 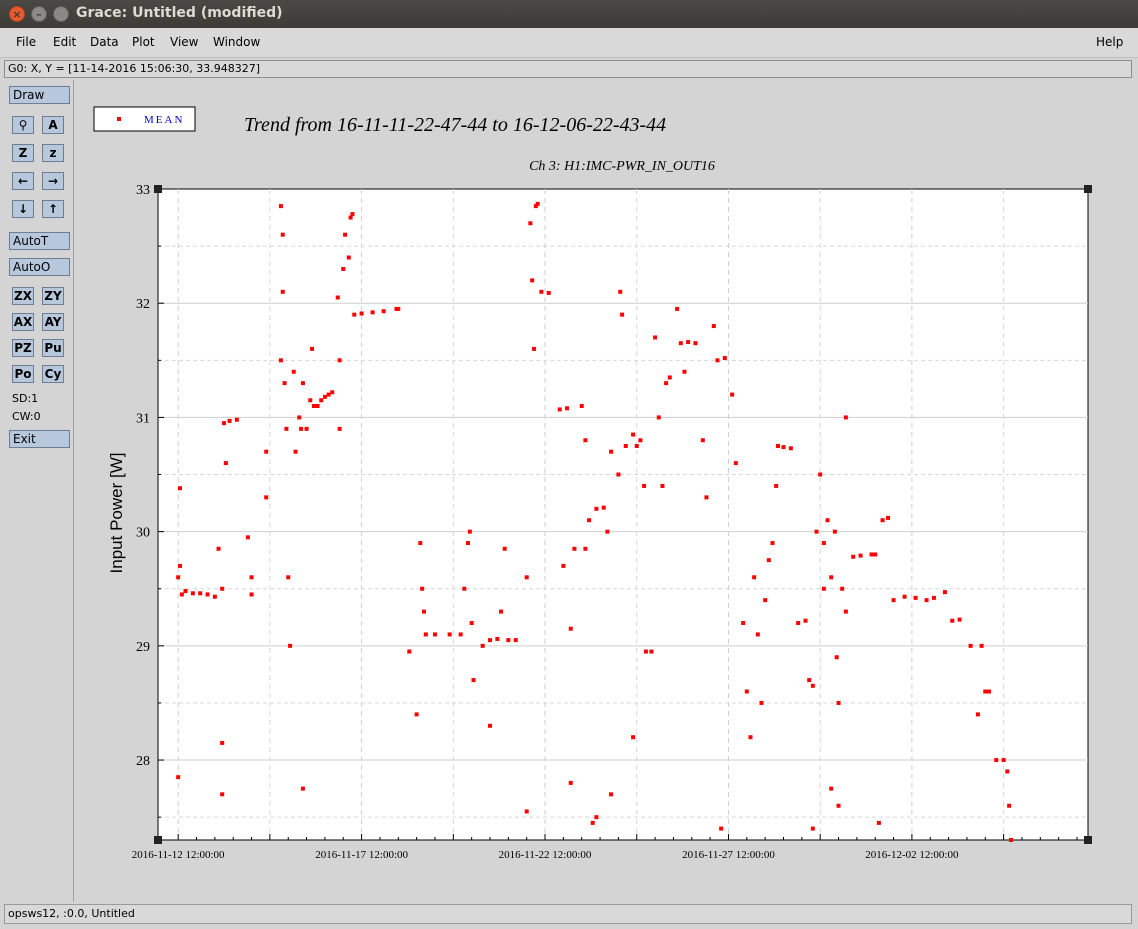 What do you see at coordinates (23, 181) in the screenshot?
I see `arrow-left-icon: ←` at bounding box center [23, 181].